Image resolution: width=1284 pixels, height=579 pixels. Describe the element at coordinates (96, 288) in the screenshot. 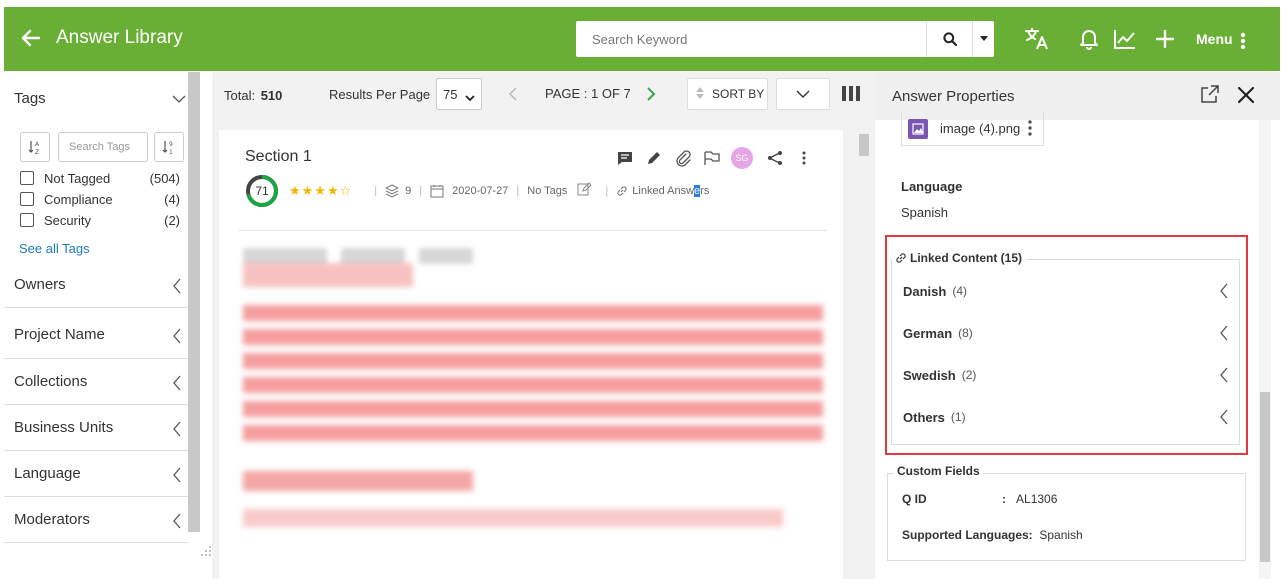

I see `filter-section-owners: Owners` at that location.